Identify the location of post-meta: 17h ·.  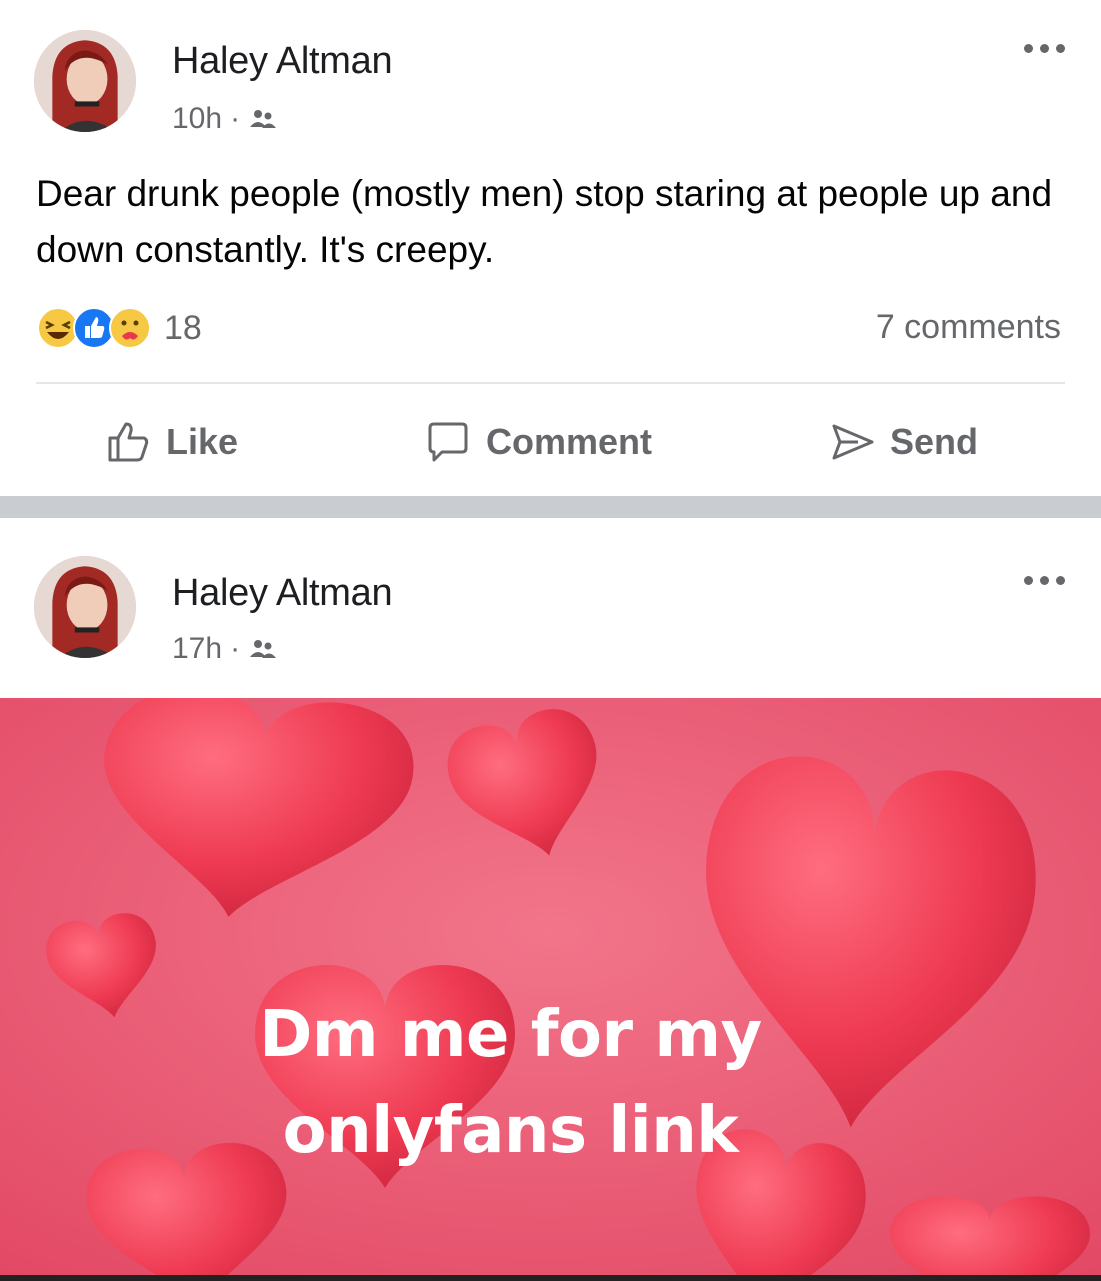
(225, 649).